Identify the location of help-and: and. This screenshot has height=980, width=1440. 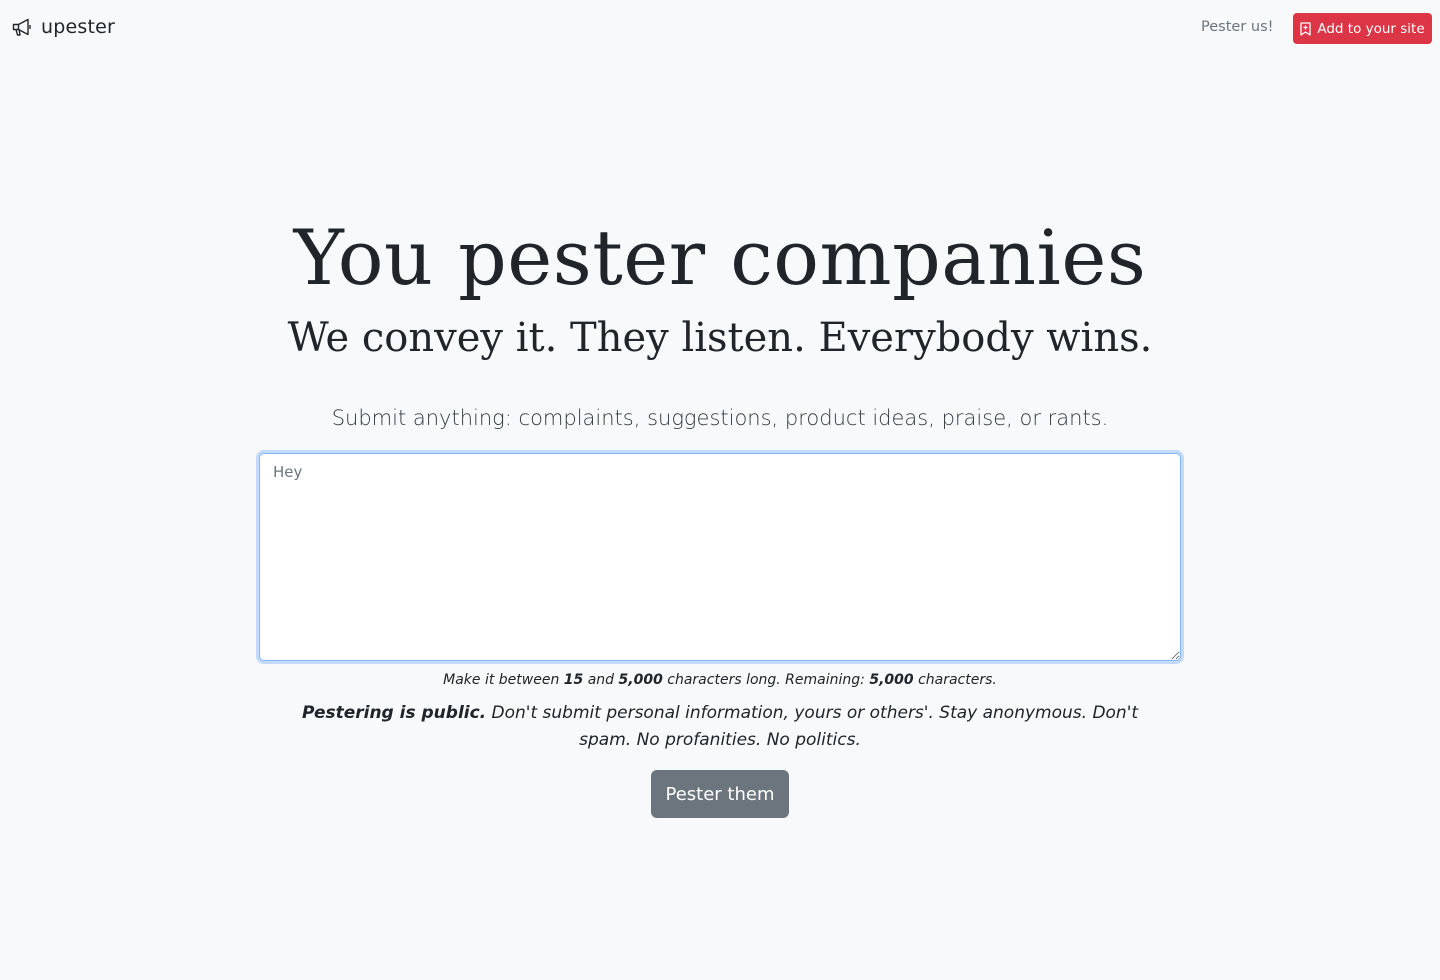
(601, 680).